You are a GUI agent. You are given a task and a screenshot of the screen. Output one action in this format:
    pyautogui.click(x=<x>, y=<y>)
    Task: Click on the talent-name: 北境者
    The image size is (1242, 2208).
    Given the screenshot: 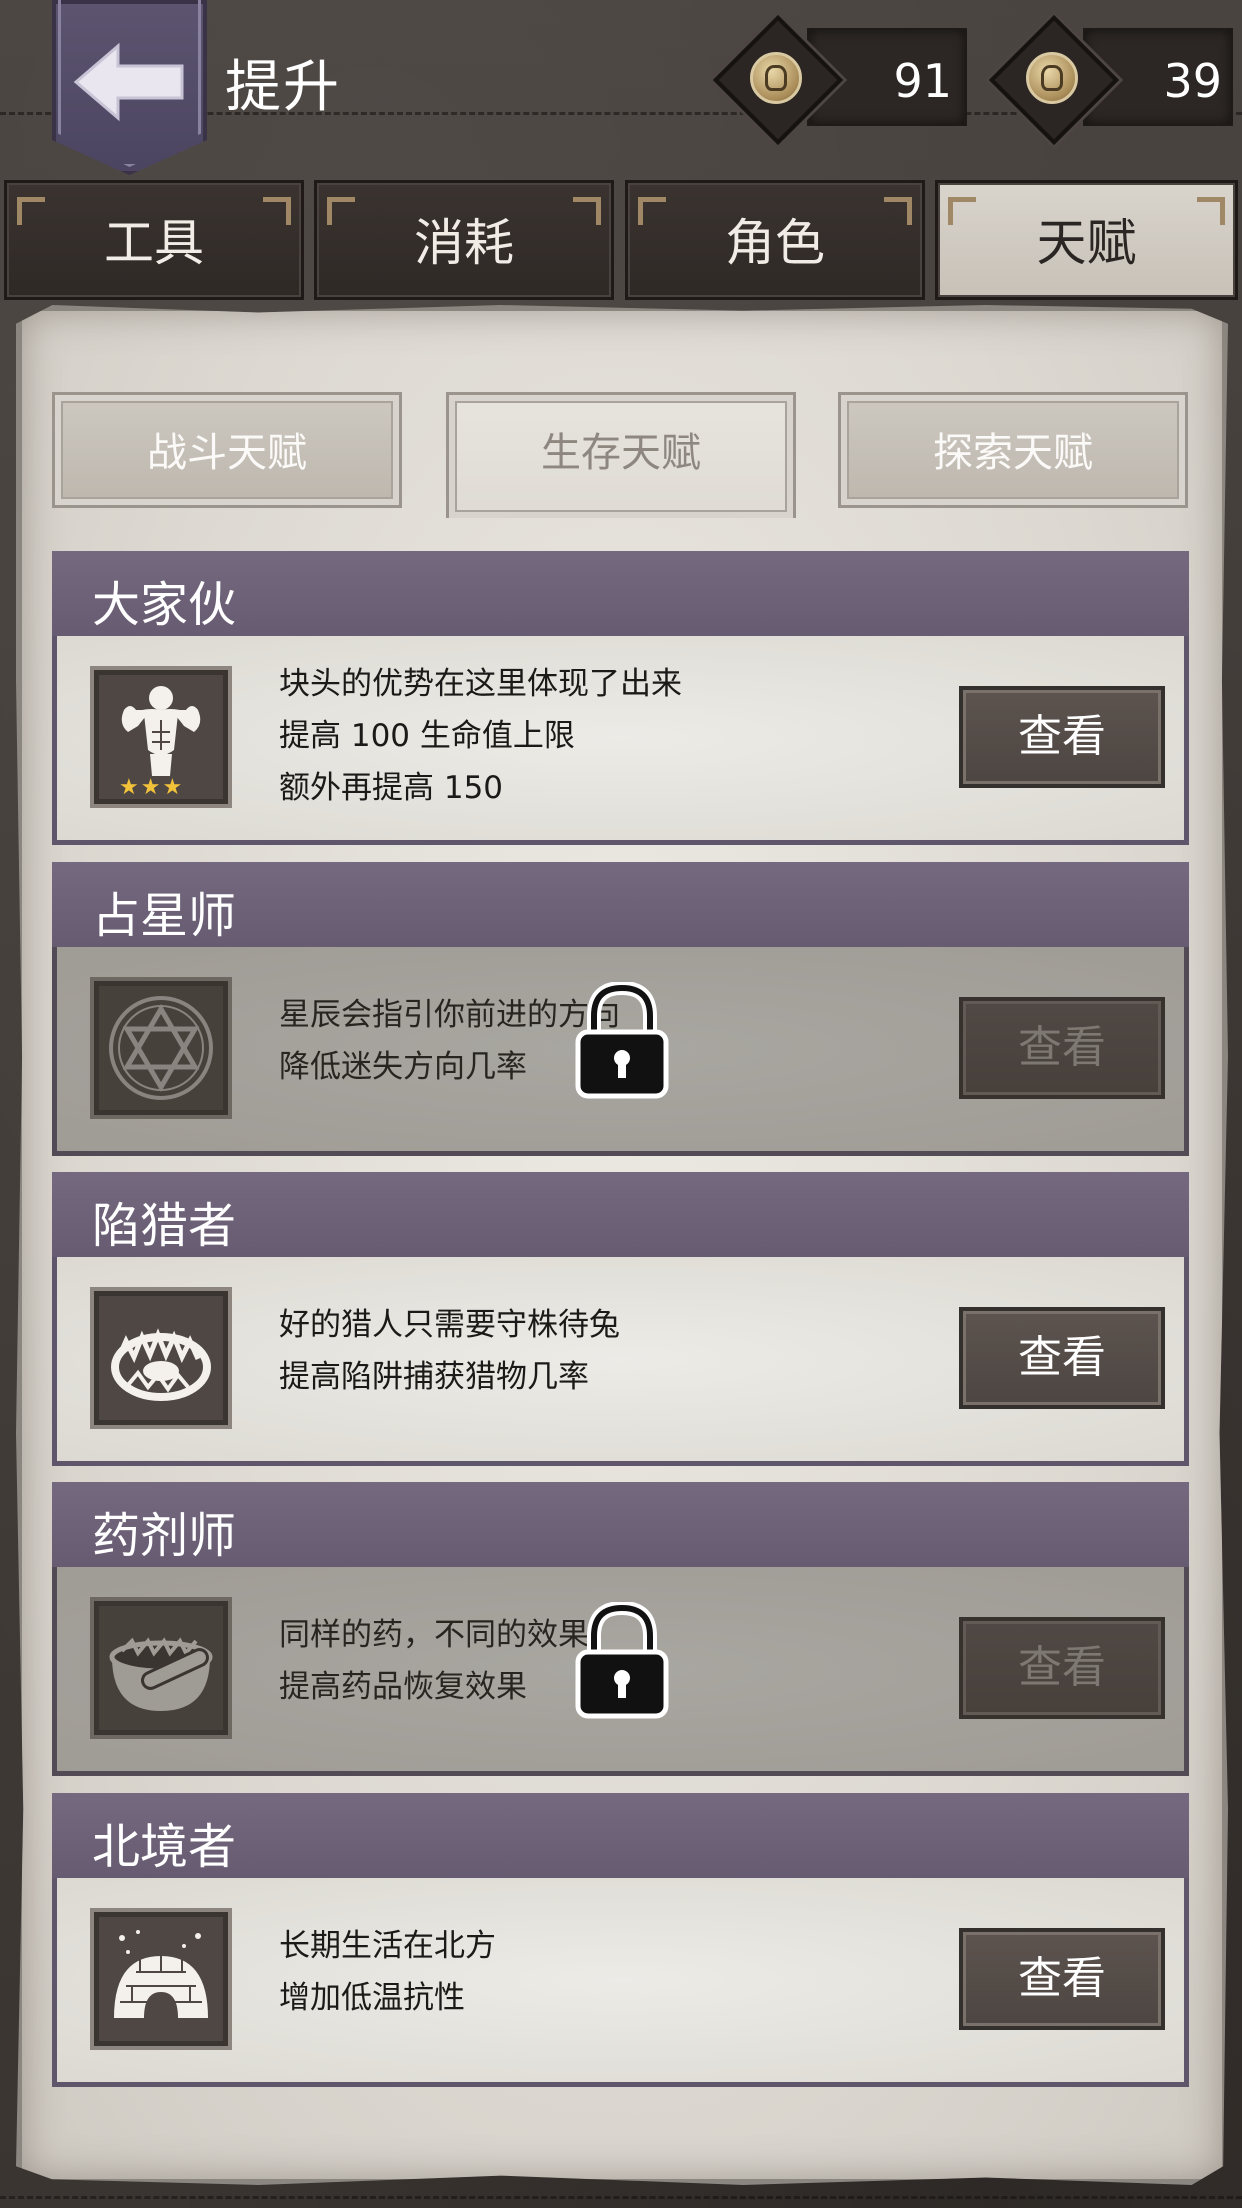 What is the action you would take?
    pyautogui.click(x=164, y=1847)
    